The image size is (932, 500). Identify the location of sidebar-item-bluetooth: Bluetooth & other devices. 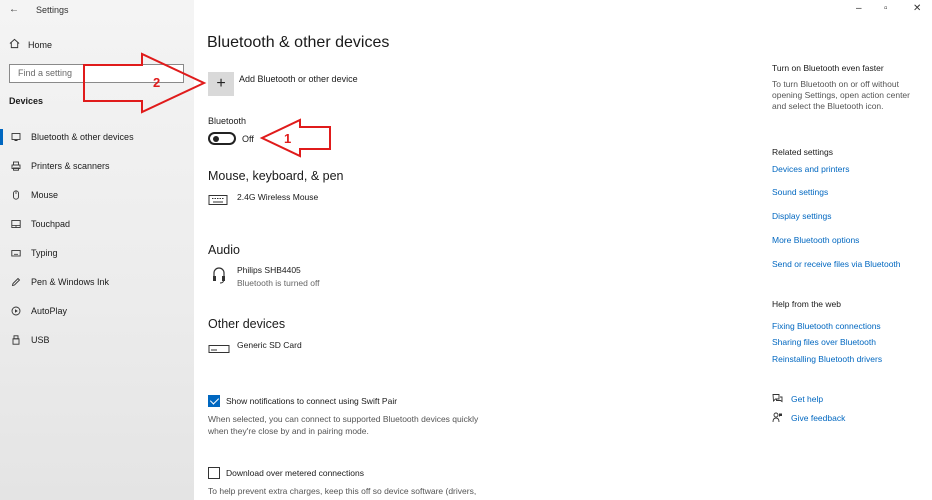
(97, 137).